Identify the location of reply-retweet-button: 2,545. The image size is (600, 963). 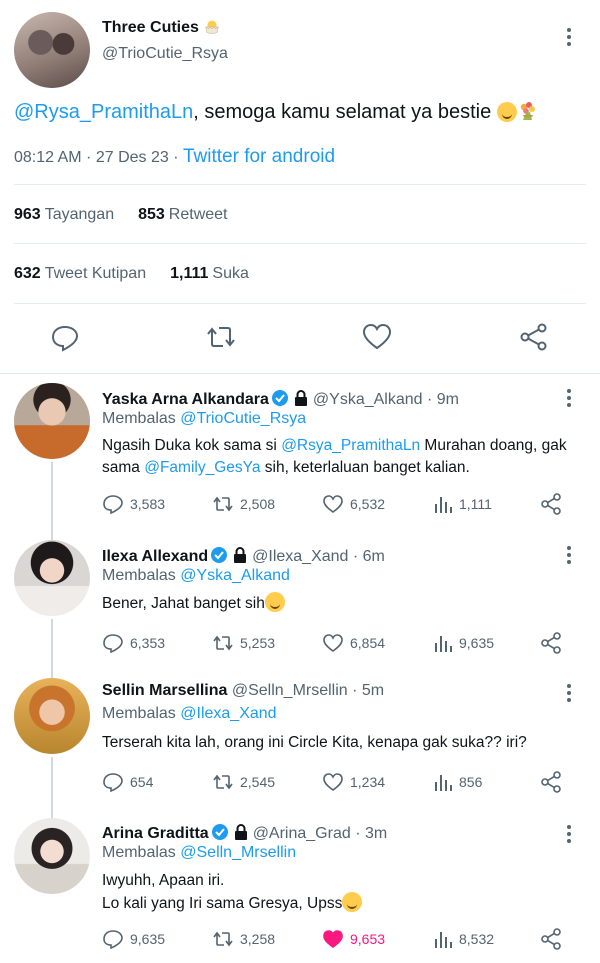
(243, 782).